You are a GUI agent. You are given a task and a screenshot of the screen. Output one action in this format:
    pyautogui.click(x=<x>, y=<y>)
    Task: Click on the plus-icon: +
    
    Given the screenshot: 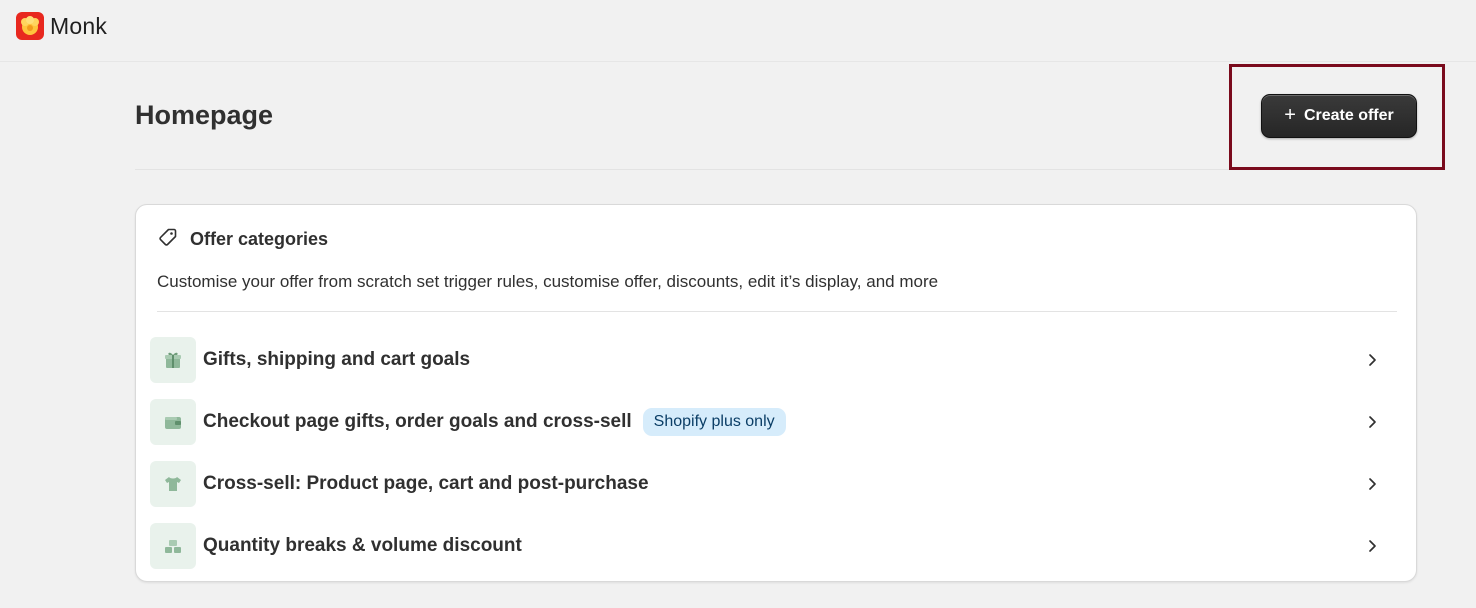 What is the action you would take?
    pyautogui.click(x=1290, y=115)
    